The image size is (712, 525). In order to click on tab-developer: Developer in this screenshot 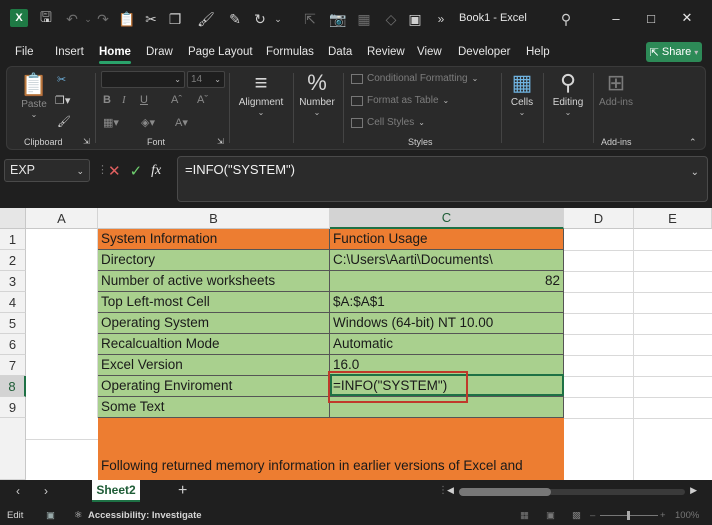, I will do `click(484, 52)`.